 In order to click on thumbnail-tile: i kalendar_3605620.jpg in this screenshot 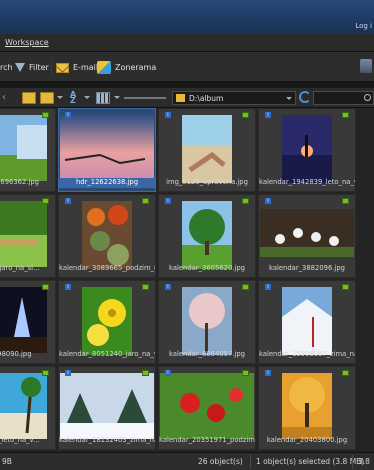, I will do `click(207, 236)`.